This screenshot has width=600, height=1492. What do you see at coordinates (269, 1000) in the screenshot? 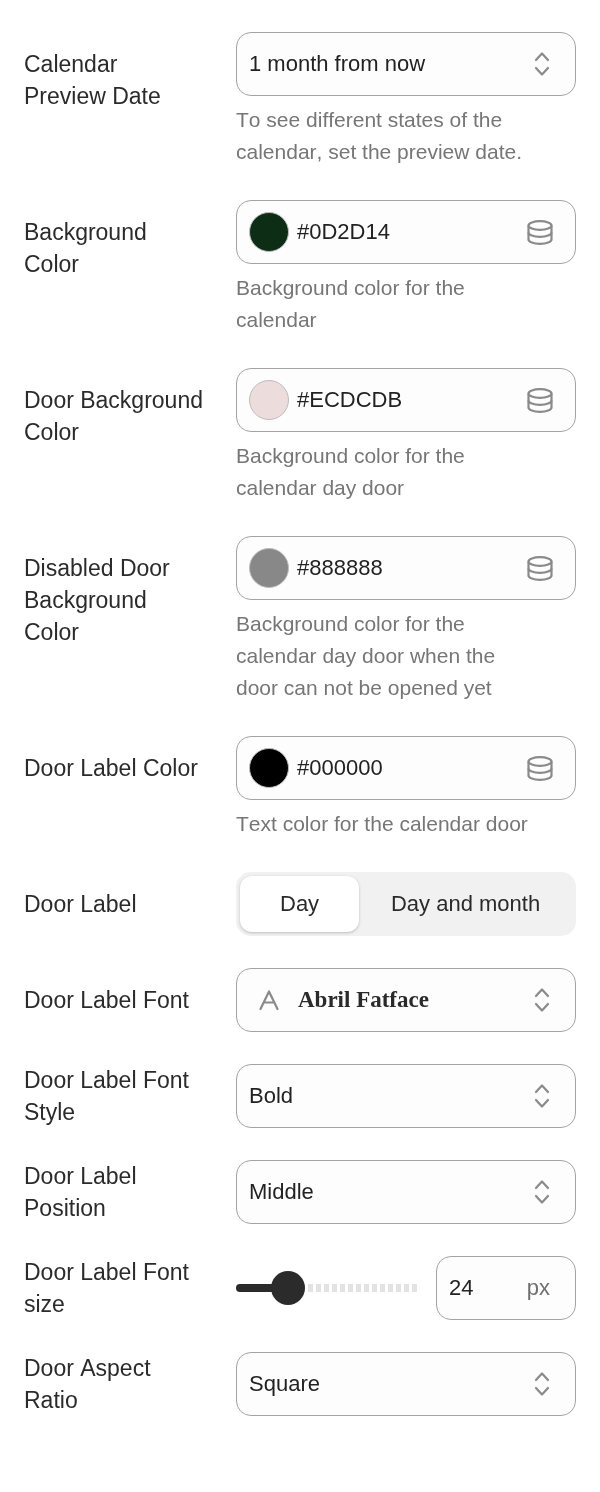
I see `font-icon` at bounding box center [269, 1000].